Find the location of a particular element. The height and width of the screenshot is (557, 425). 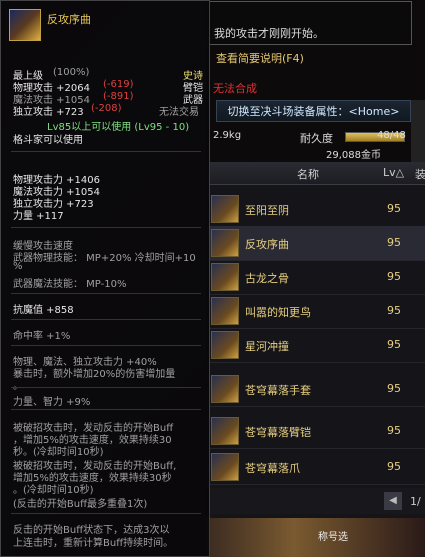

list-item: 苍穹幕落爪 95 is located at coordinates (316, 467).